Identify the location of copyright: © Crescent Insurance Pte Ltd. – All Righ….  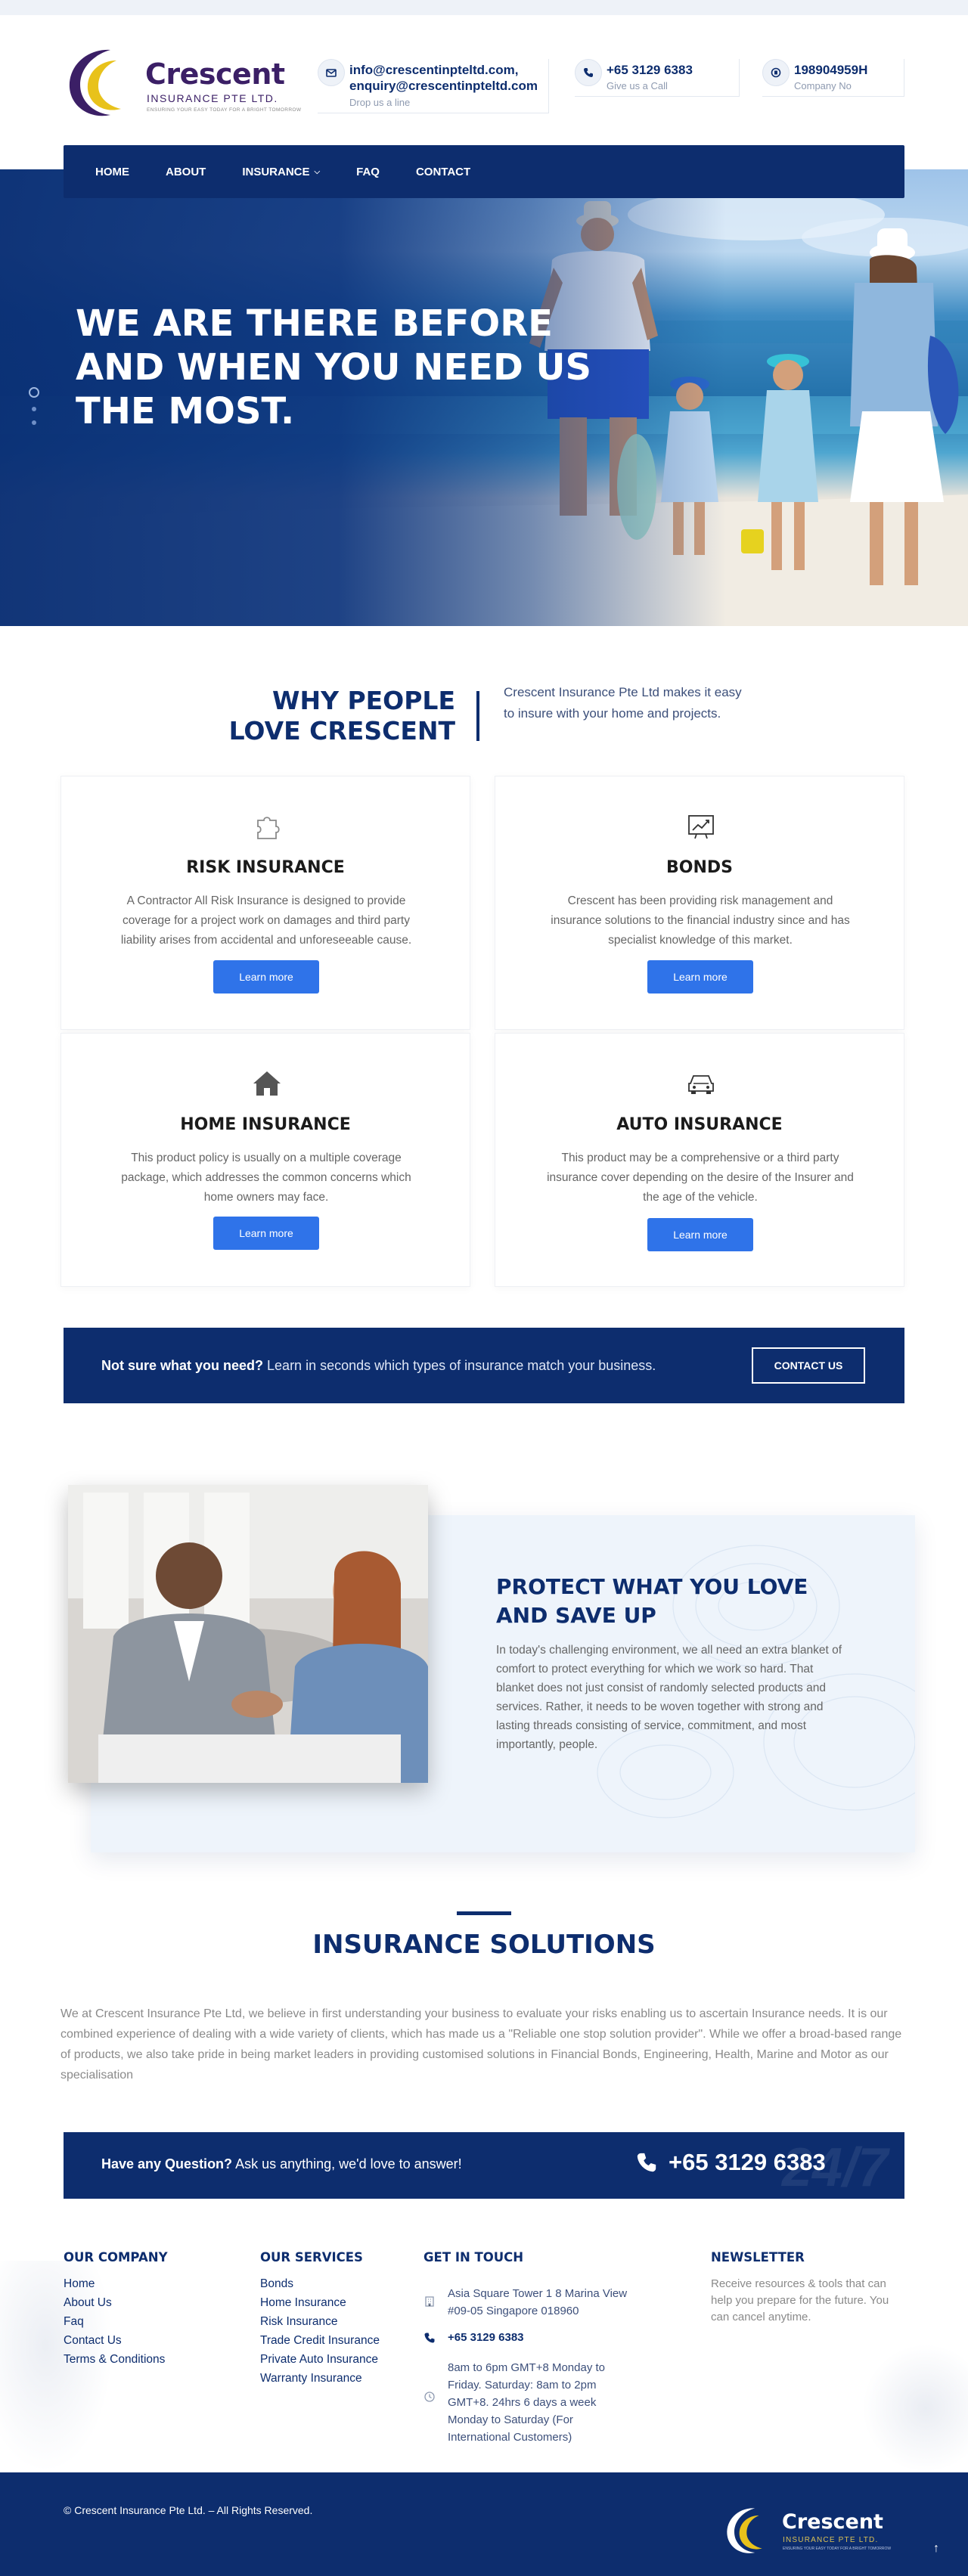
(188, 2510).